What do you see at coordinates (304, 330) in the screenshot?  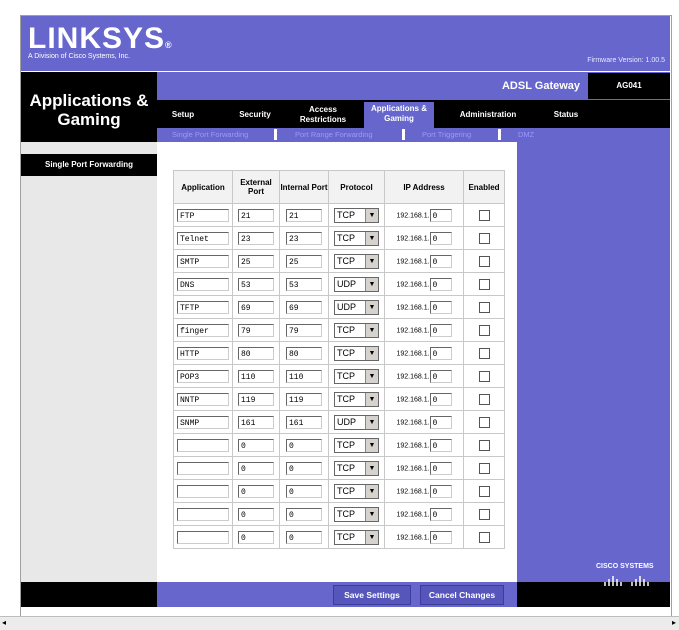 I see `internal-port-input: 79` at bounding box center [304, 330].